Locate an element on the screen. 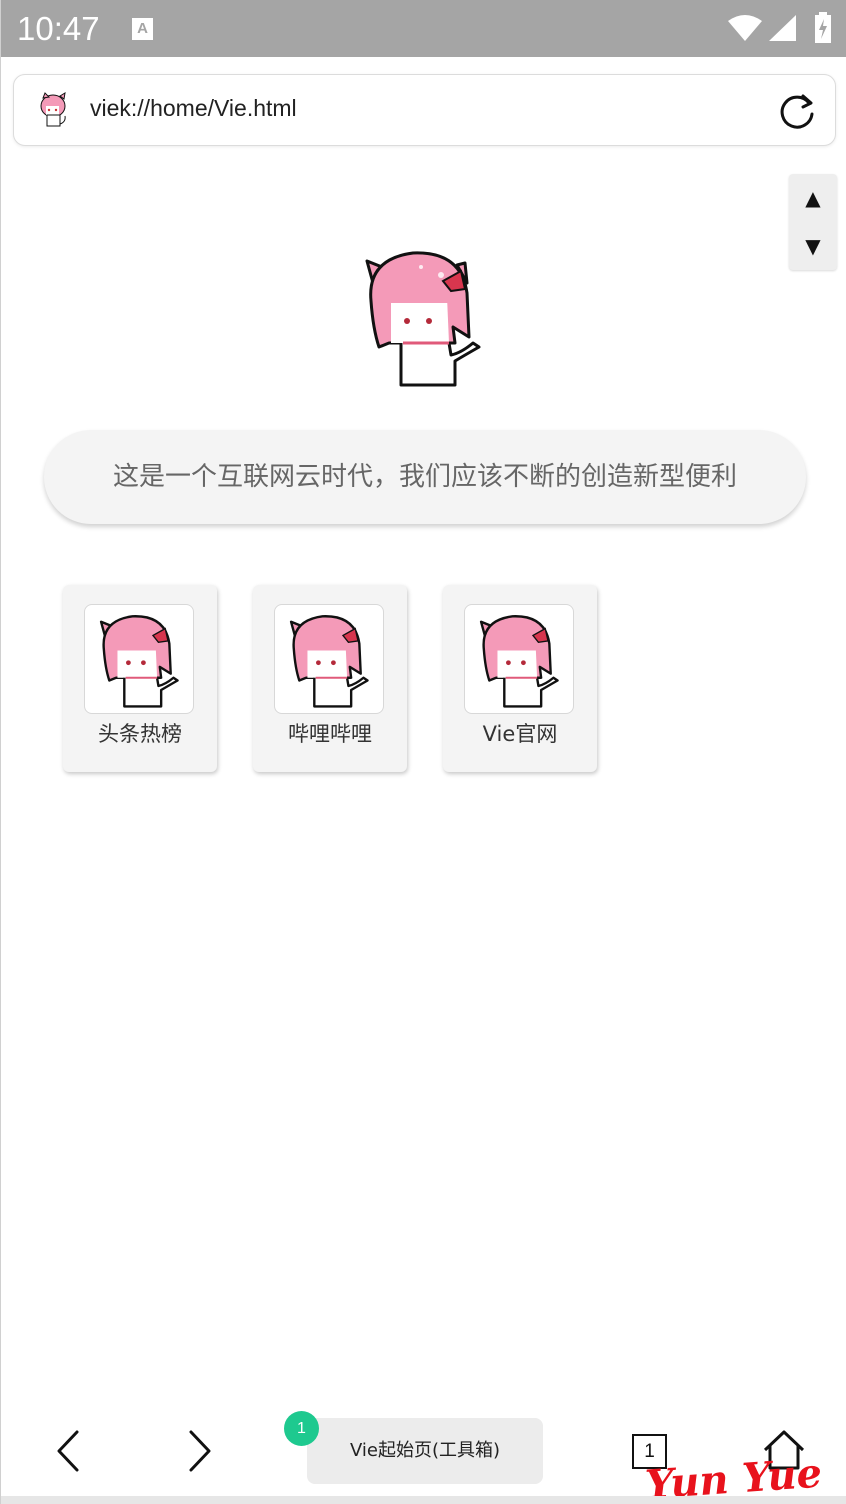 Image resolution: width=846 pixels, height=1504 pixels. watermark: Yun Yue is located at coordinates (734, 1476).